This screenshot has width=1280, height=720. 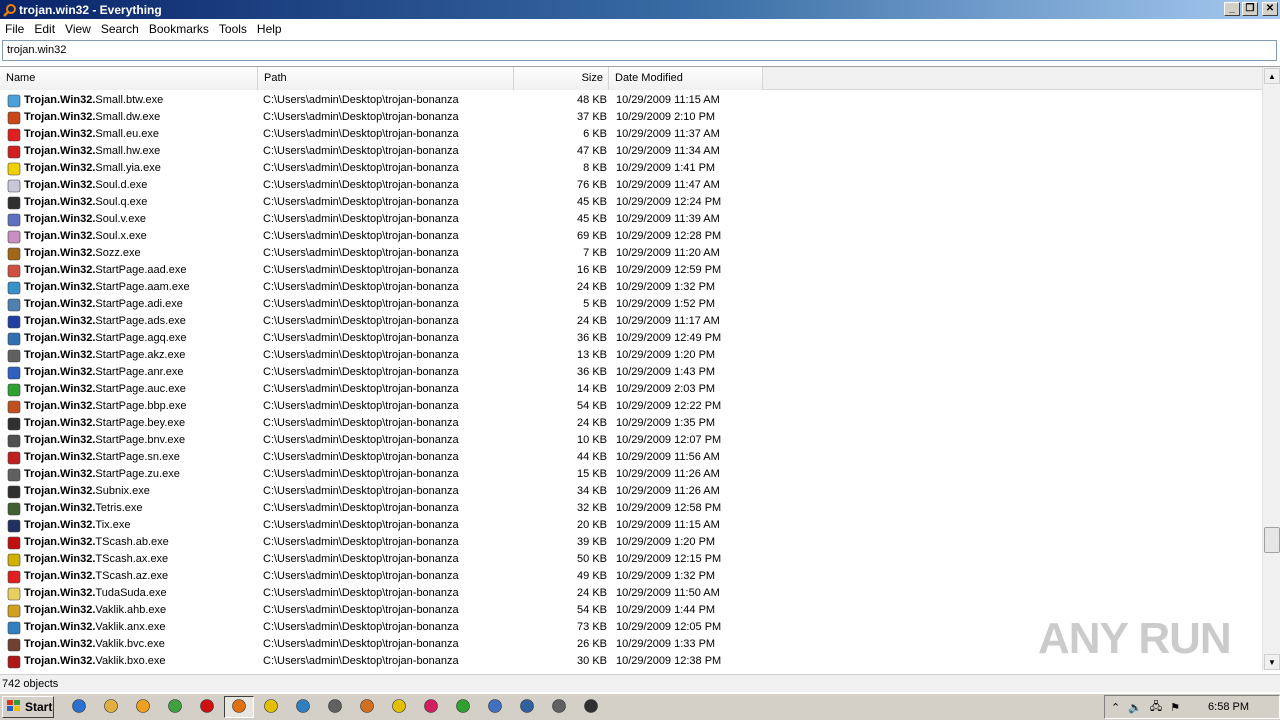 I want to click on file-size: 39 KB, so click(x=592, y=542).